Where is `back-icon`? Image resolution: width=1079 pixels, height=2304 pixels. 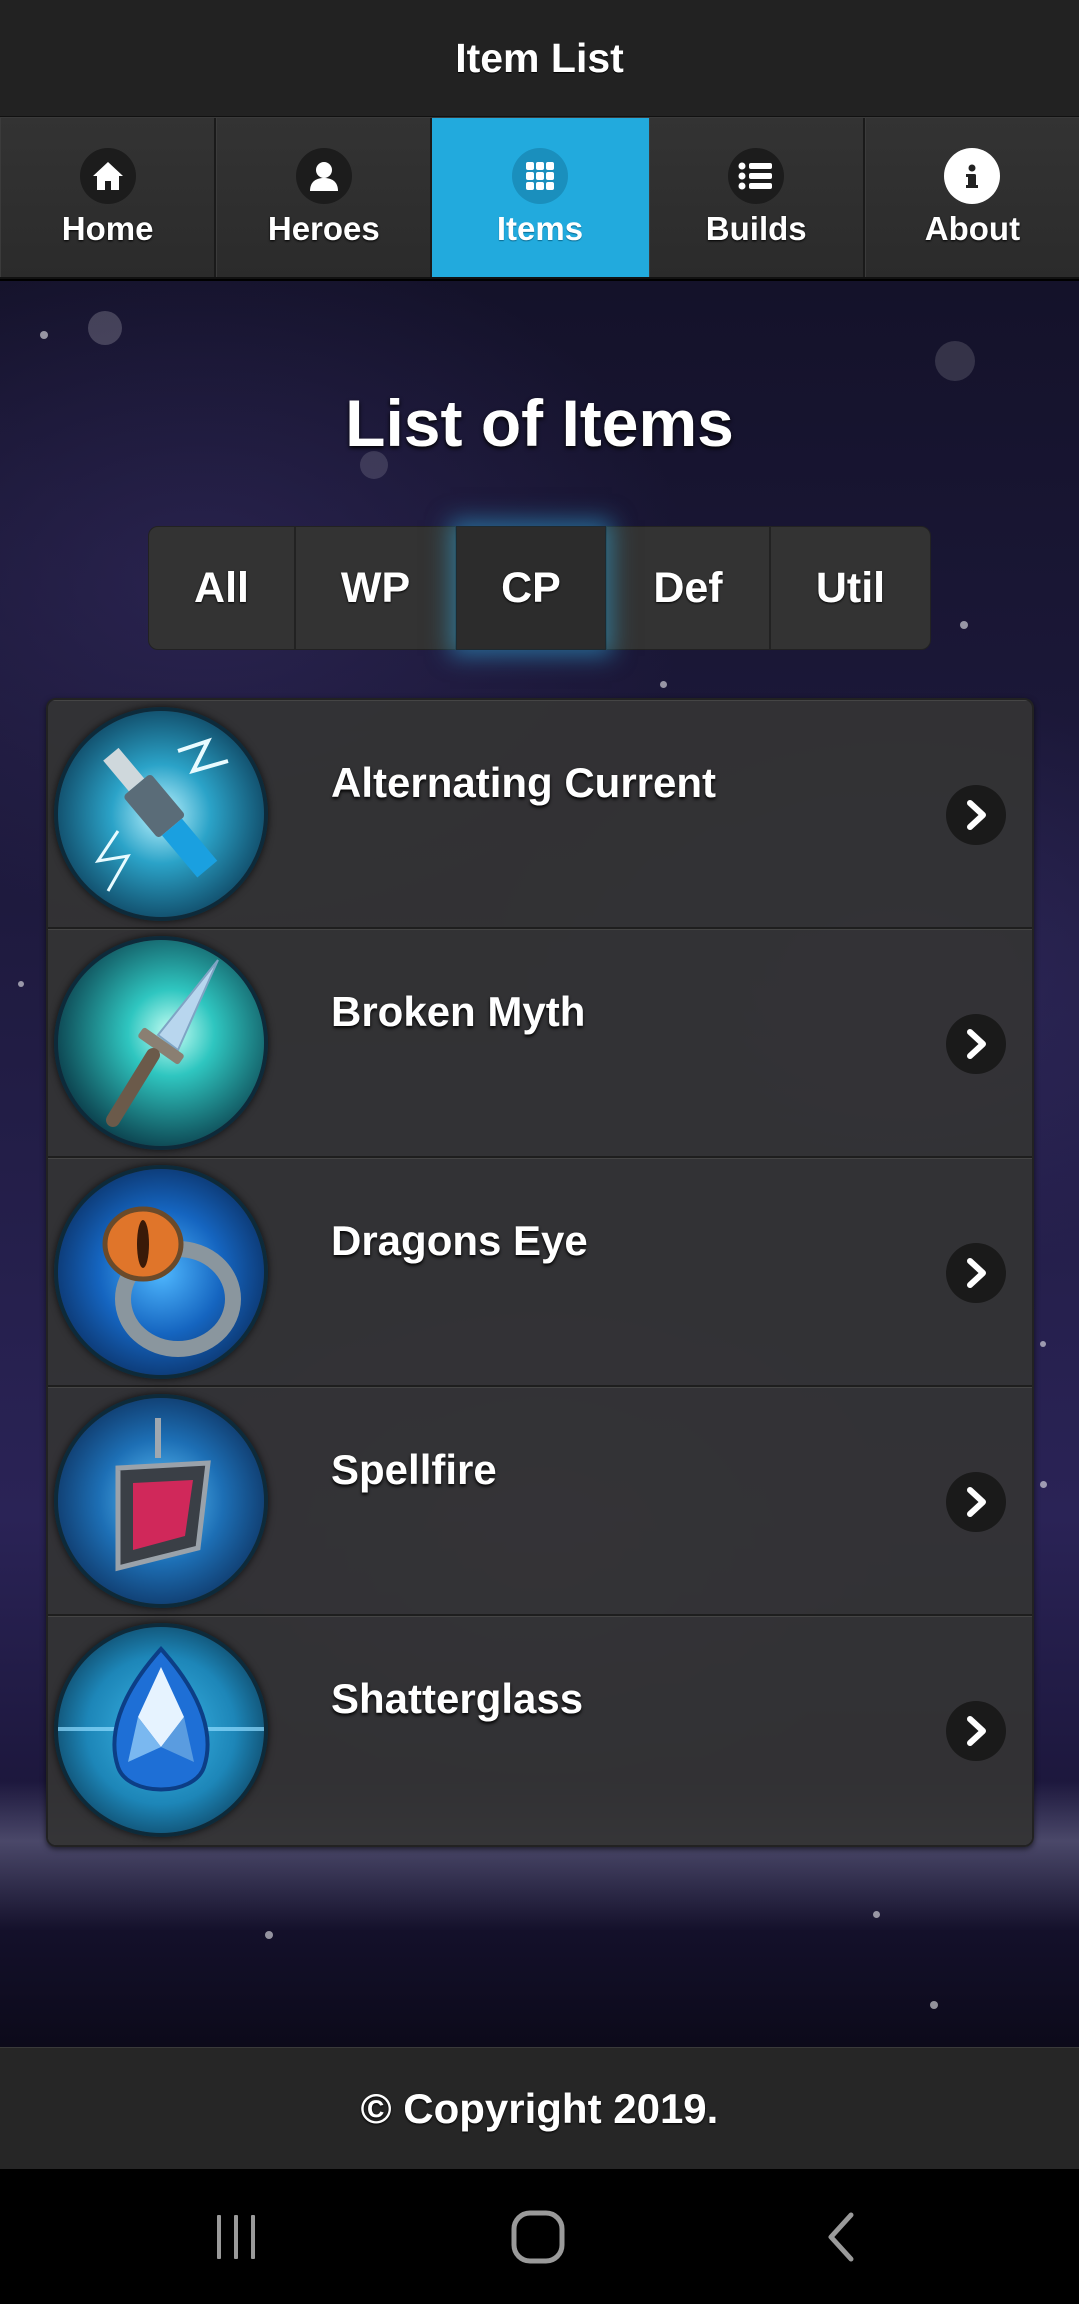 back-icon is located at coordinates (841, 2237).